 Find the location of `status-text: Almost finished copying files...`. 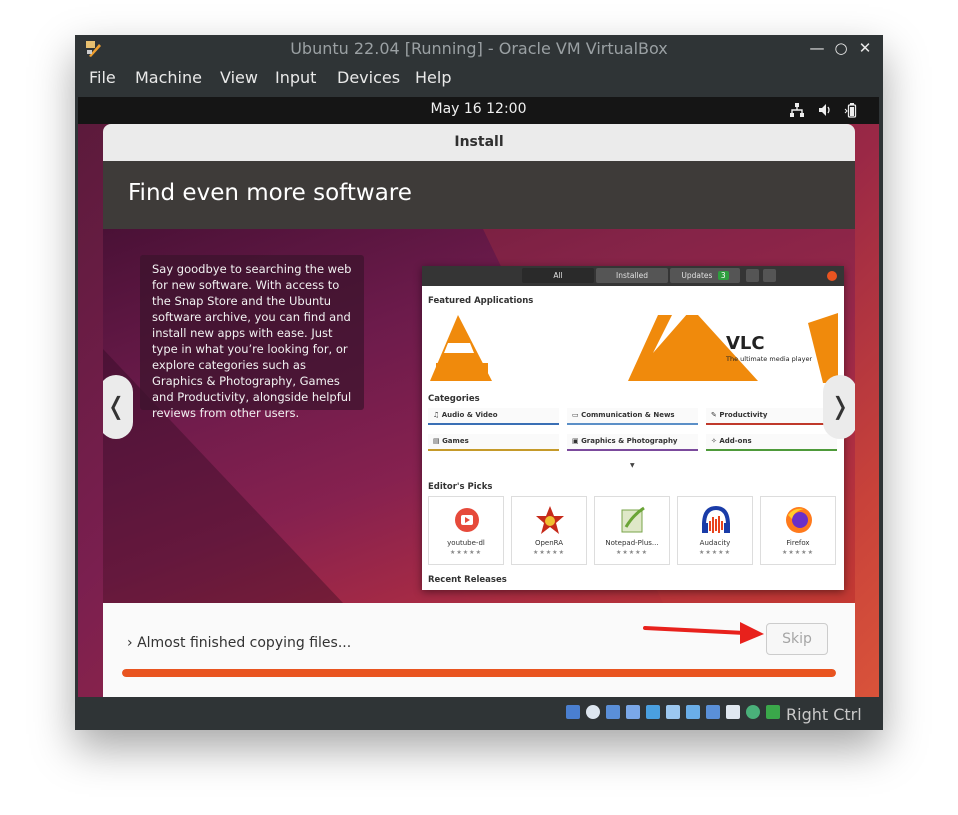

status-text: Almost finished copying files... is located at coordinates (244, 643).